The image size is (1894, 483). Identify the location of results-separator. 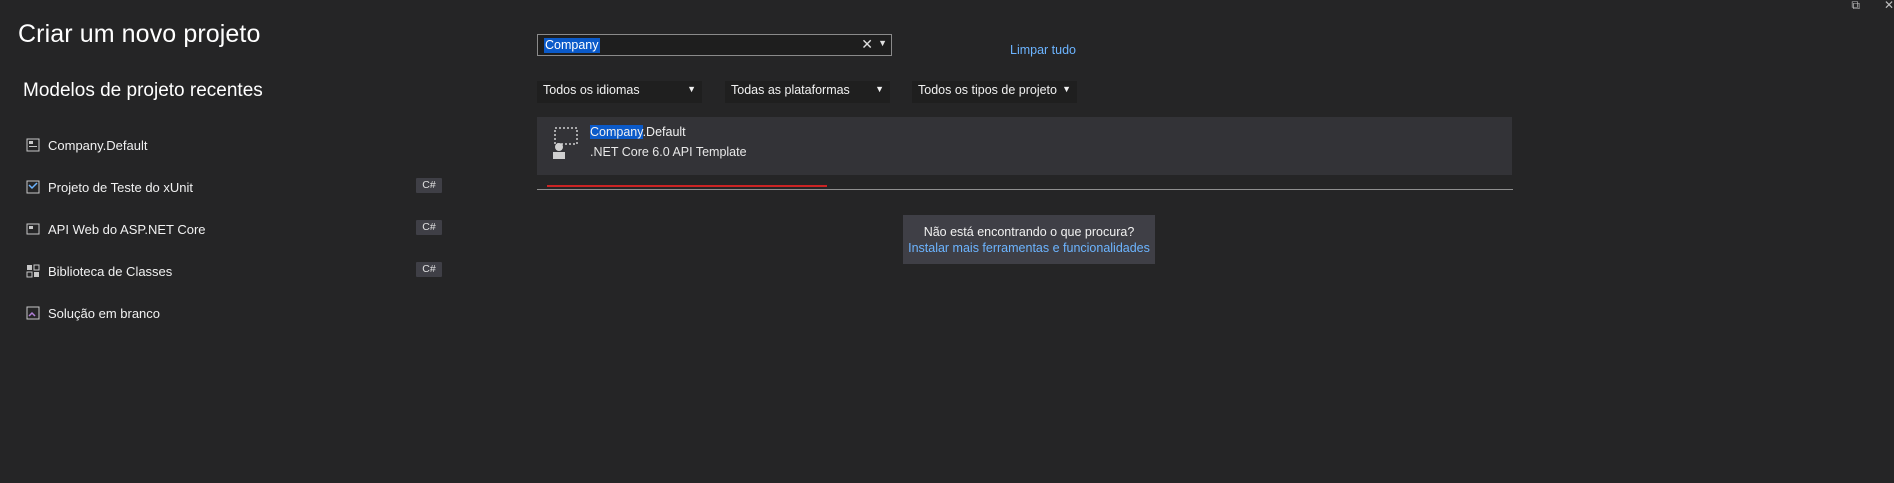
(1025, 189).